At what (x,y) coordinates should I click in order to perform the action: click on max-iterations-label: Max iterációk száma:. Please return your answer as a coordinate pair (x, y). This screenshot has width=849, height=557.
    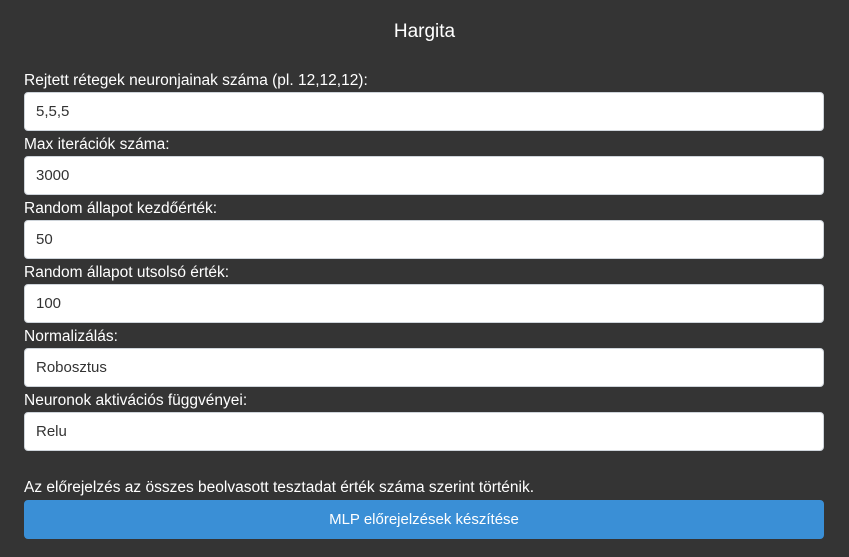
    Looking at the image, I should click on (97, 144).